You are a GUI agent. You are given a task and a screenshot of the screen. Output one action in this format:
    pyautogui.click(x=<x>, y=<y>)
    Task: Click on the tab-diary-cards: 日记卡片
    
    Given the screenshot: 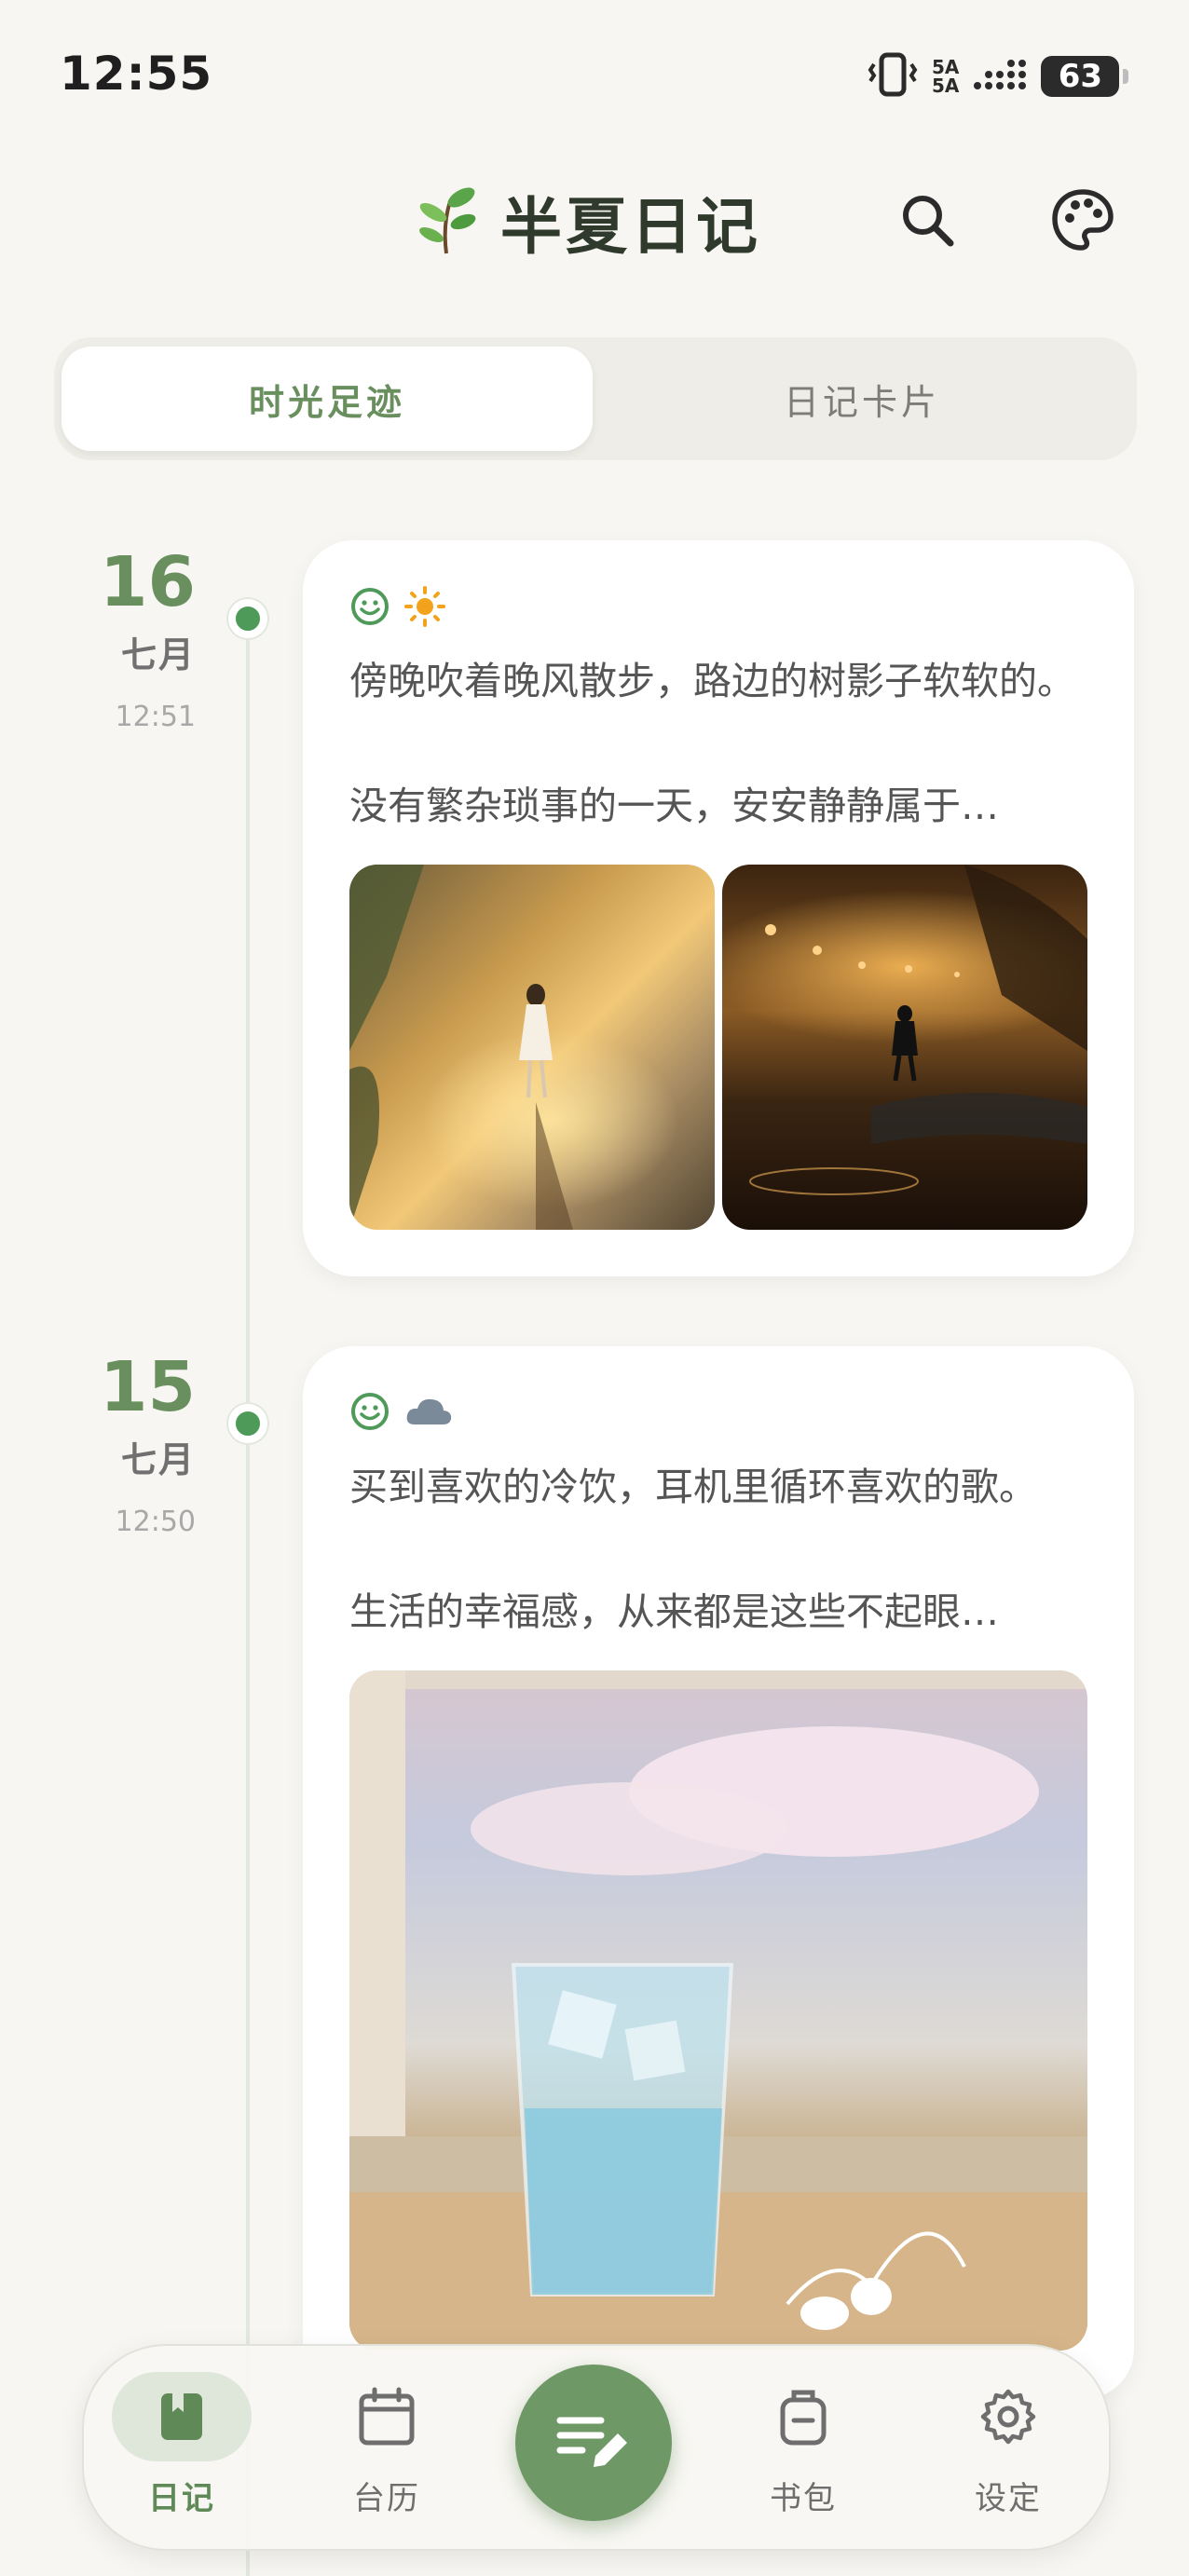 What is the action you would take?
    pyautogui.click(x=862, y=399)
    